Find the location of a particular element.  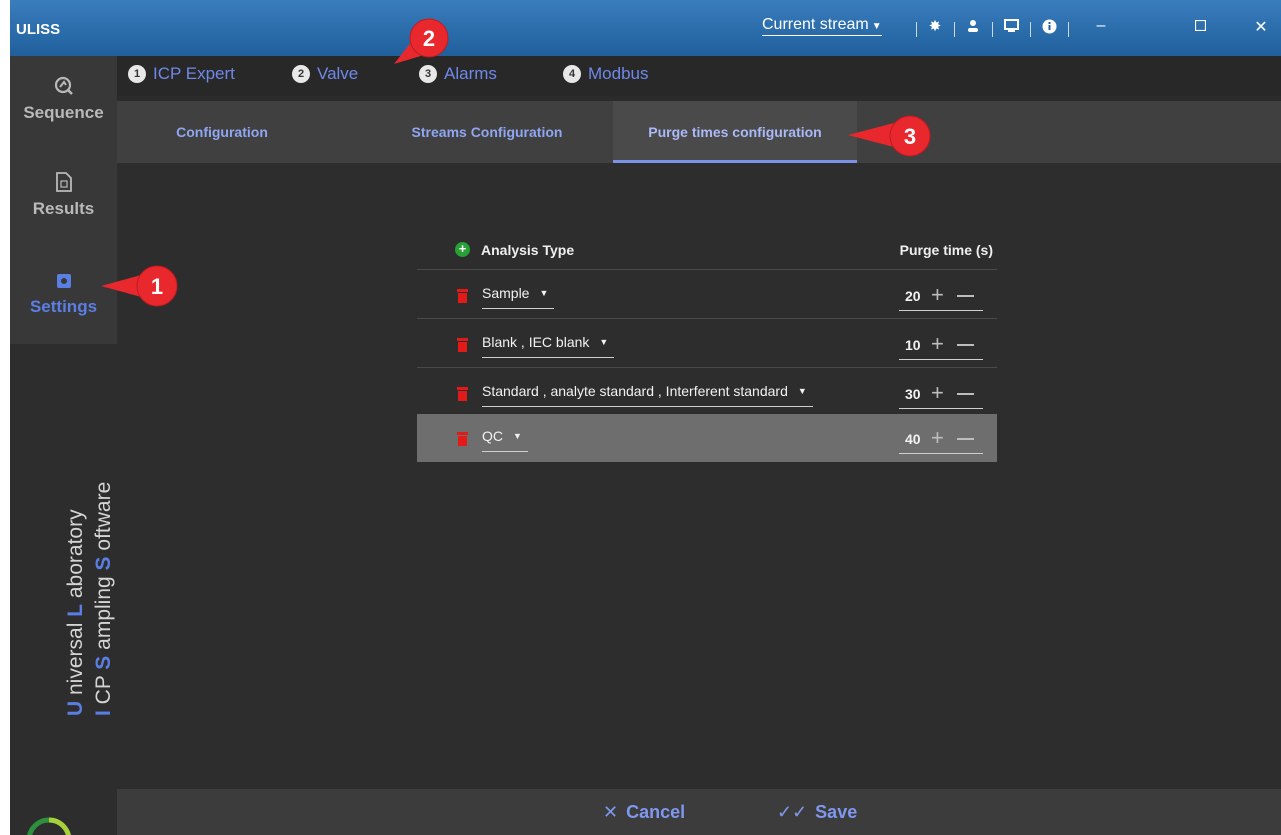

callout-3: 3 is located at coordinates (896, 142).